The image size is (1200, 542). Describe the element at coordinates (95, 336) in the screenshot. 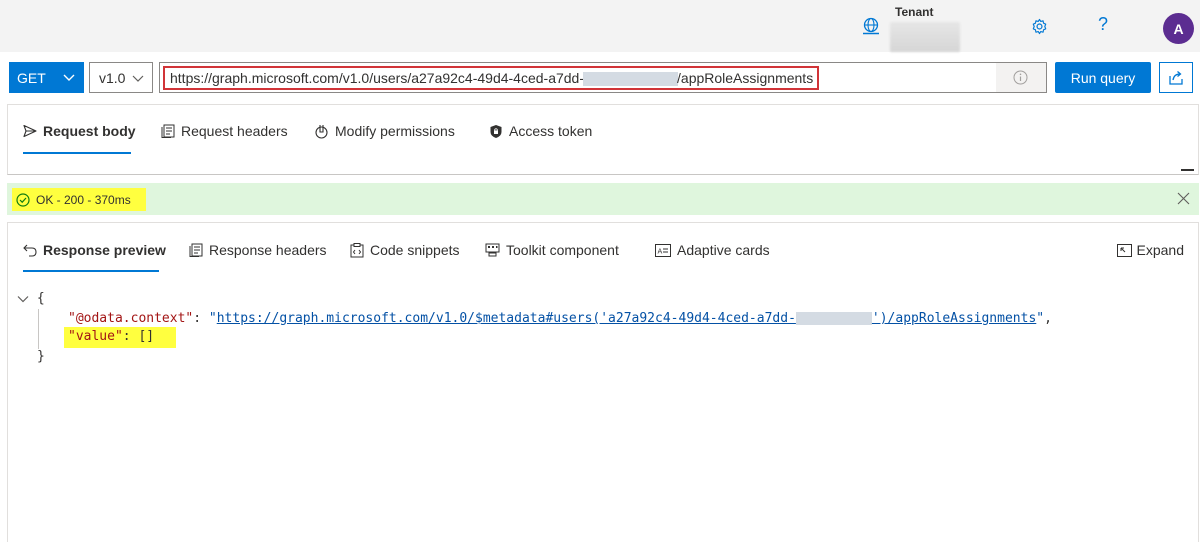

I see `json-key: "value"` at that location.